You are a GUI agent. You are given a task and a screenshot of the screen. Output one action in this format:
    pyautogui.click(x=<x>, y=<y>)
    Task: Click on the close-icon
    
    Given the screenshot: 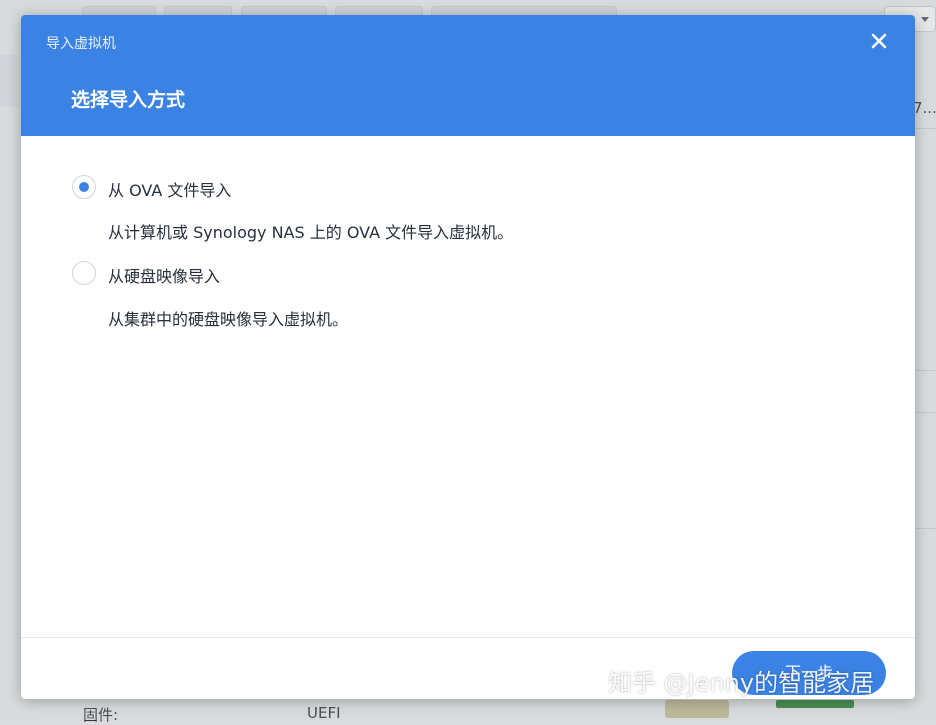 What is the action you would take?
    pyautogui.click(x=879, y=41)
    